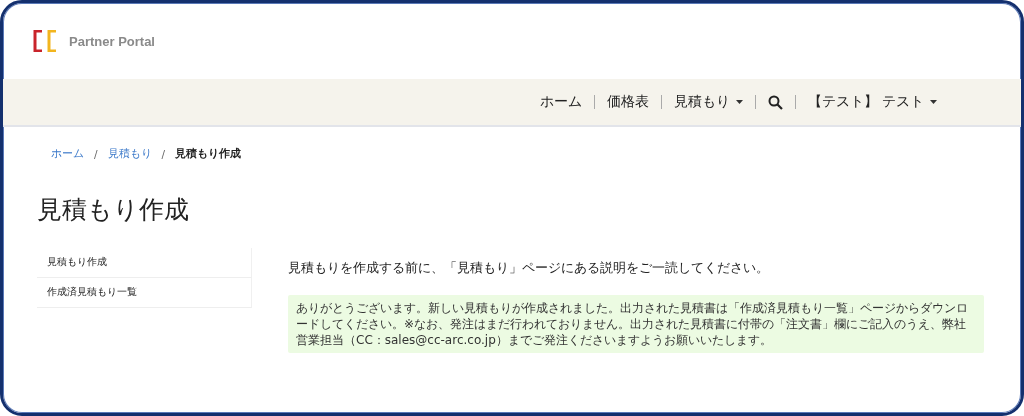  What do you see at coordinates (129, 154) in the screenshot?
I see `breadcrumb-link: 見積もり` at bounding box center [129, 154].